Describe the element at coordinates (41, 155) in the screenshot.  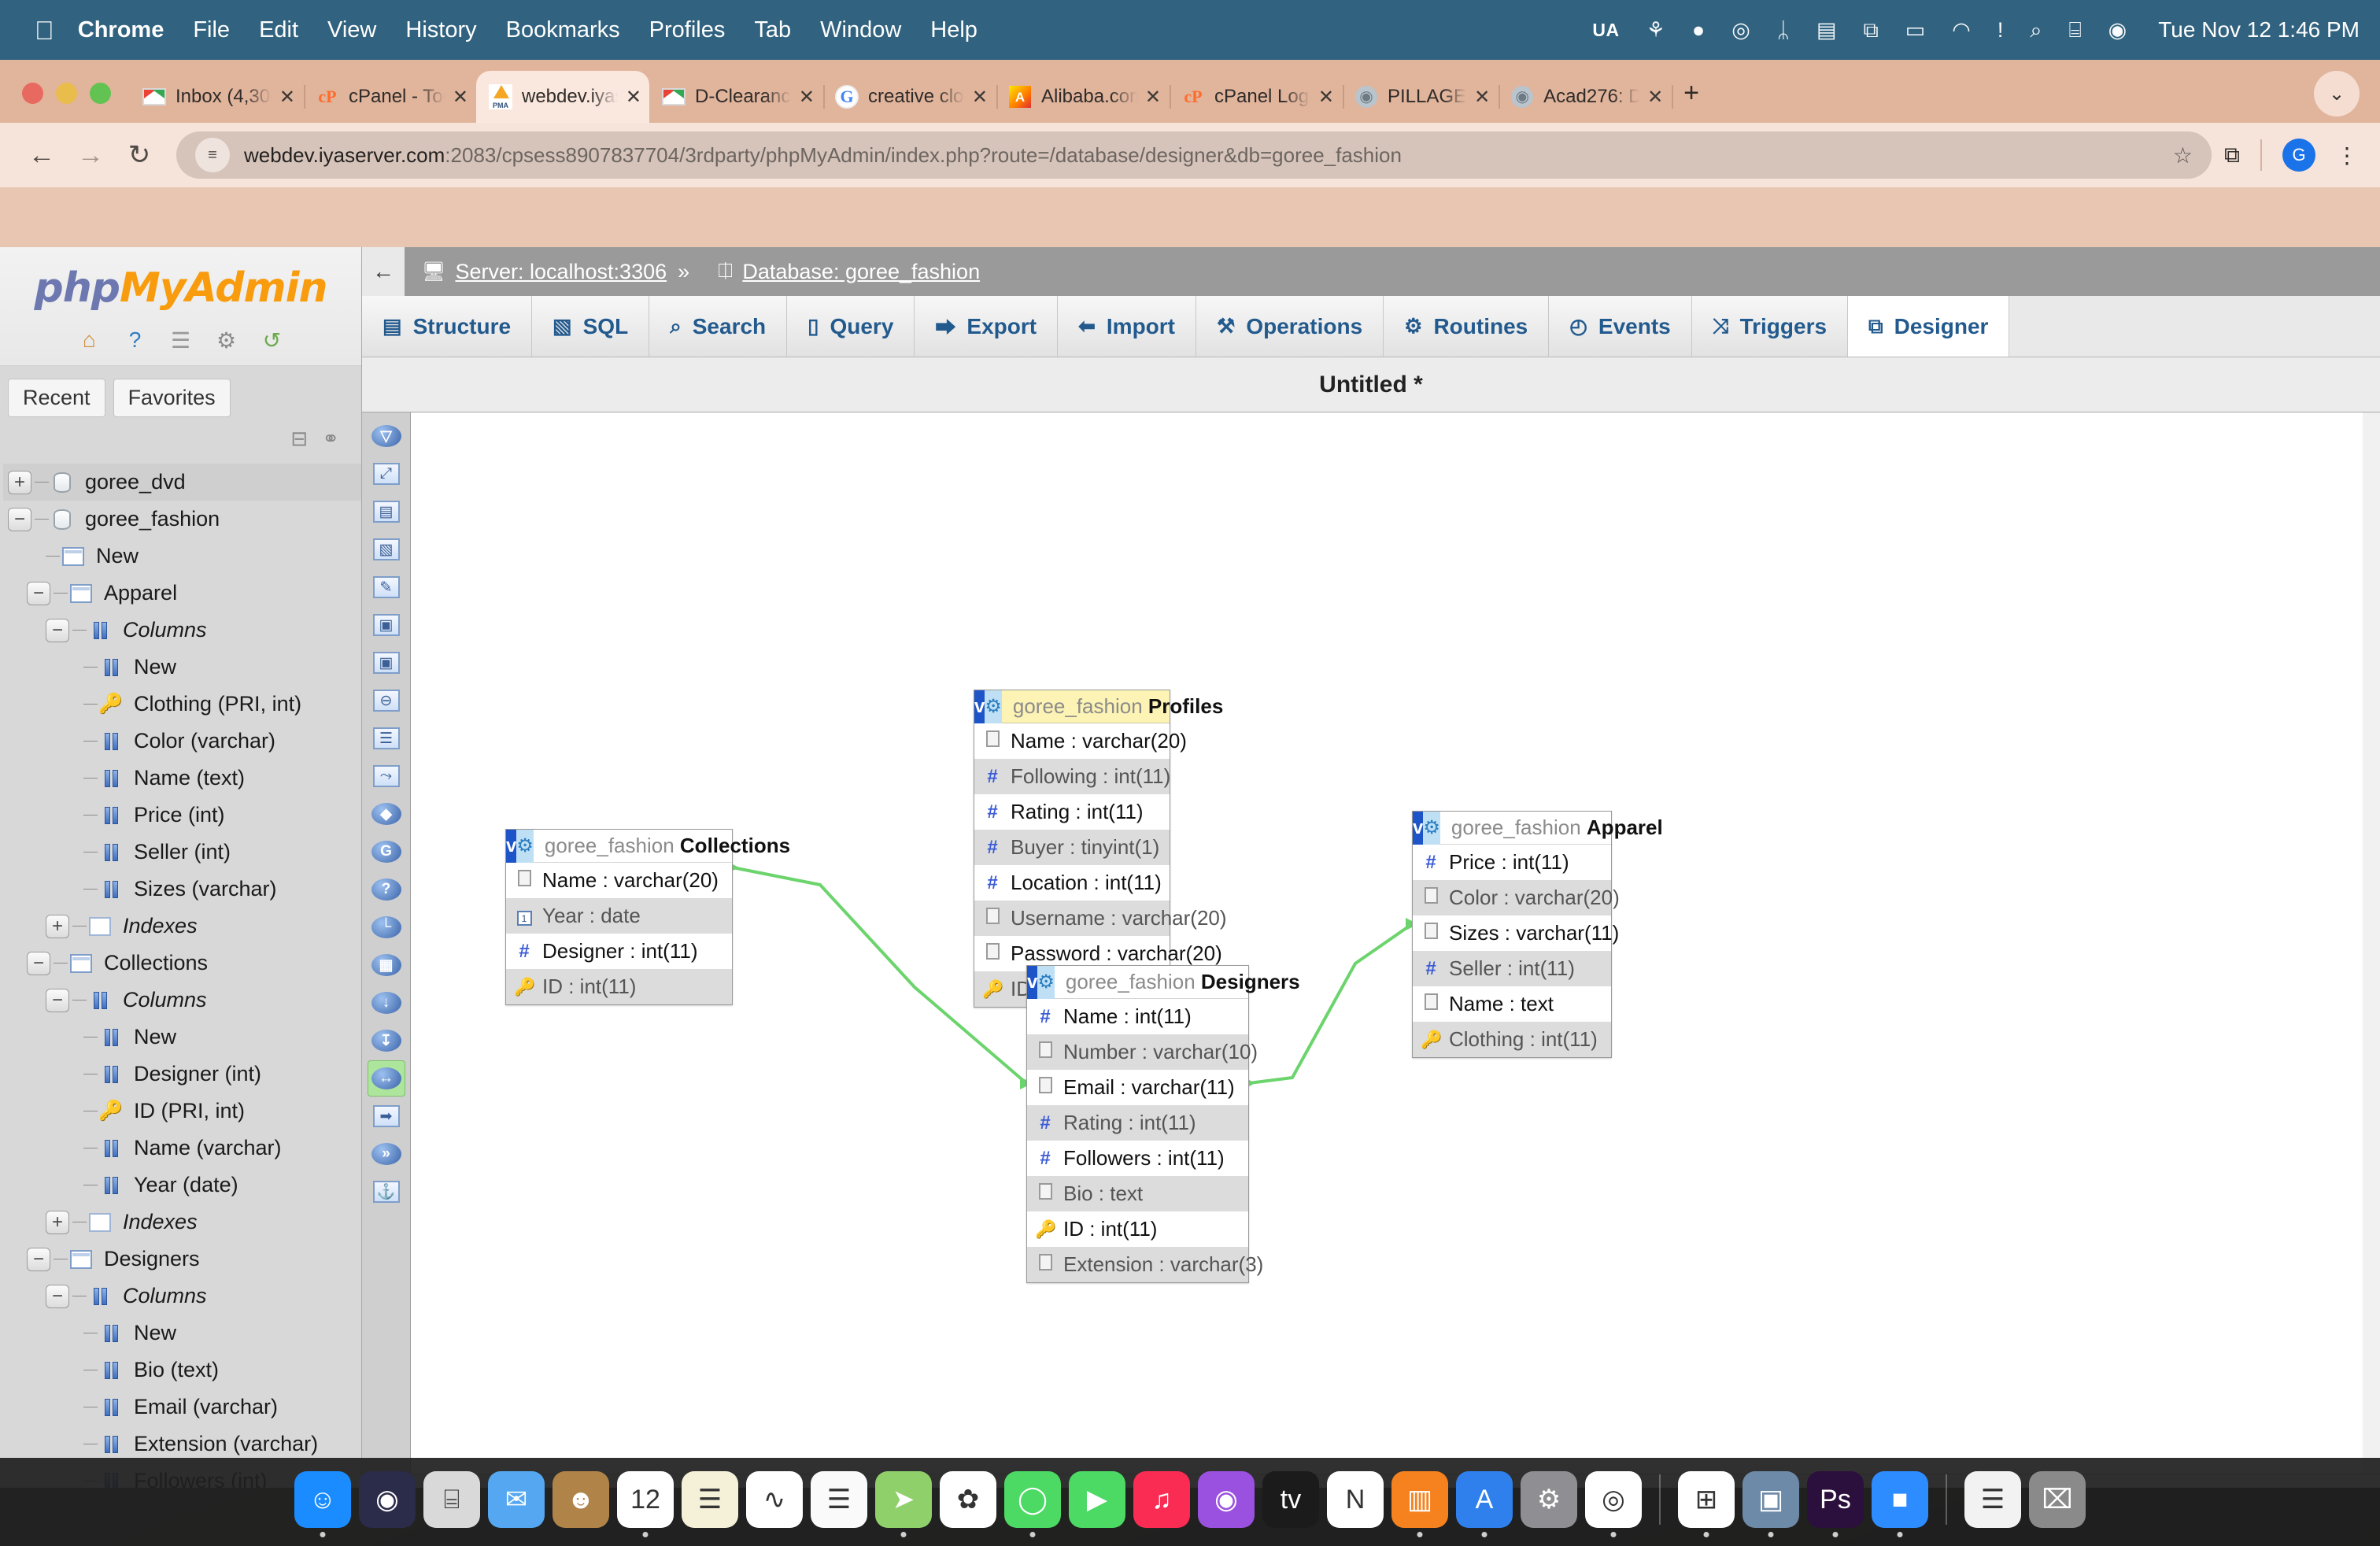
I see `back-button: ←` at that location.